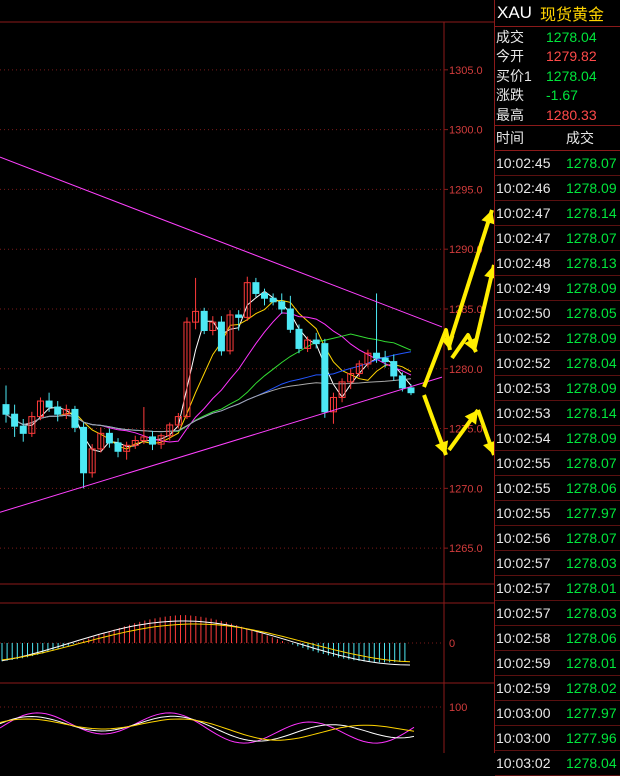  Describe the element at coordinates (466, 131) in the screenshot. I see `price-tick-label: 1300.0` at that location.